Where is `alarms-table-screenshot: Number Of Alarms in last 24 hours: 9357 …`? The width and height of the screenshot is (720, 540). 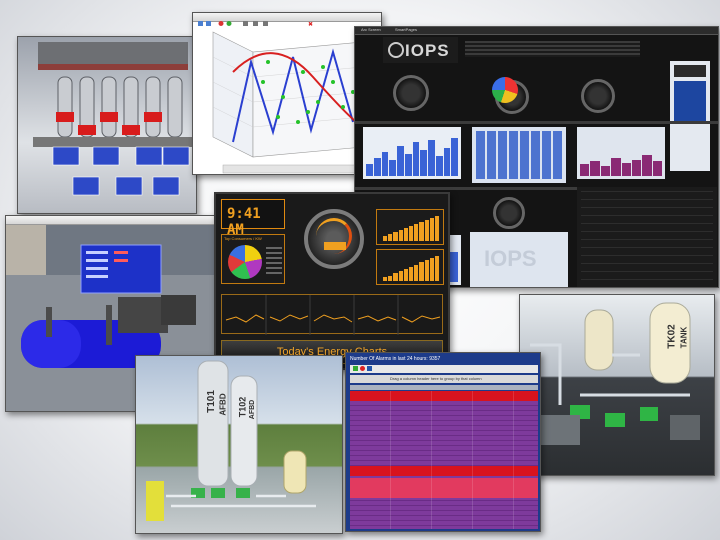 alarms-table-screenshot: Number Of Alarms in last 24 hours: 9357 … is located at coordinates (443, 442).